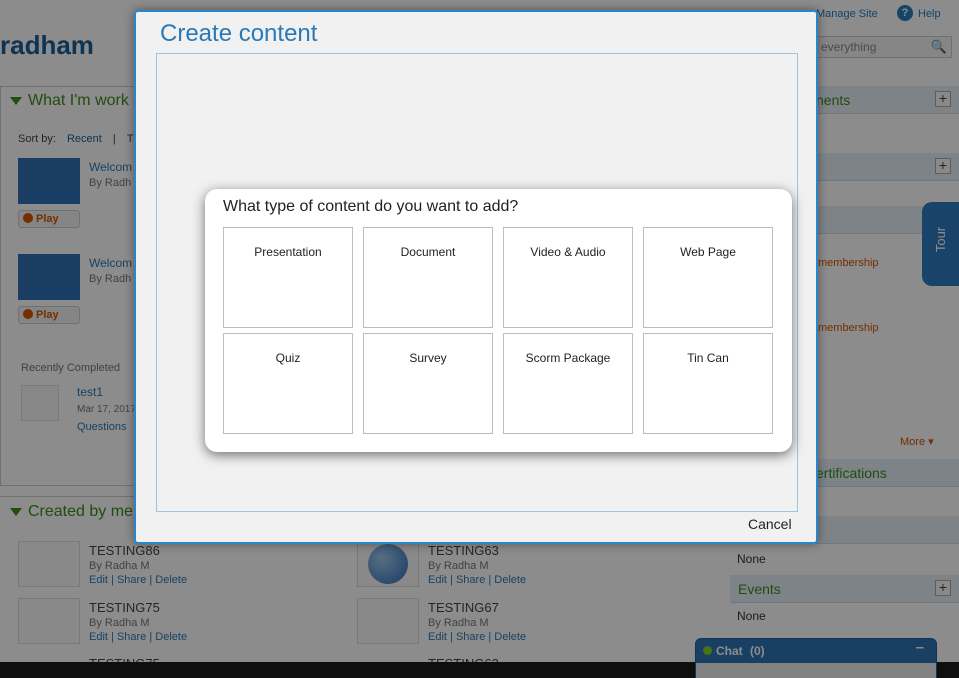  What do you see at coordinates (239, 33) in the screenshot?
I see `dialog-title: Create content` at bounding box center [239, 33].